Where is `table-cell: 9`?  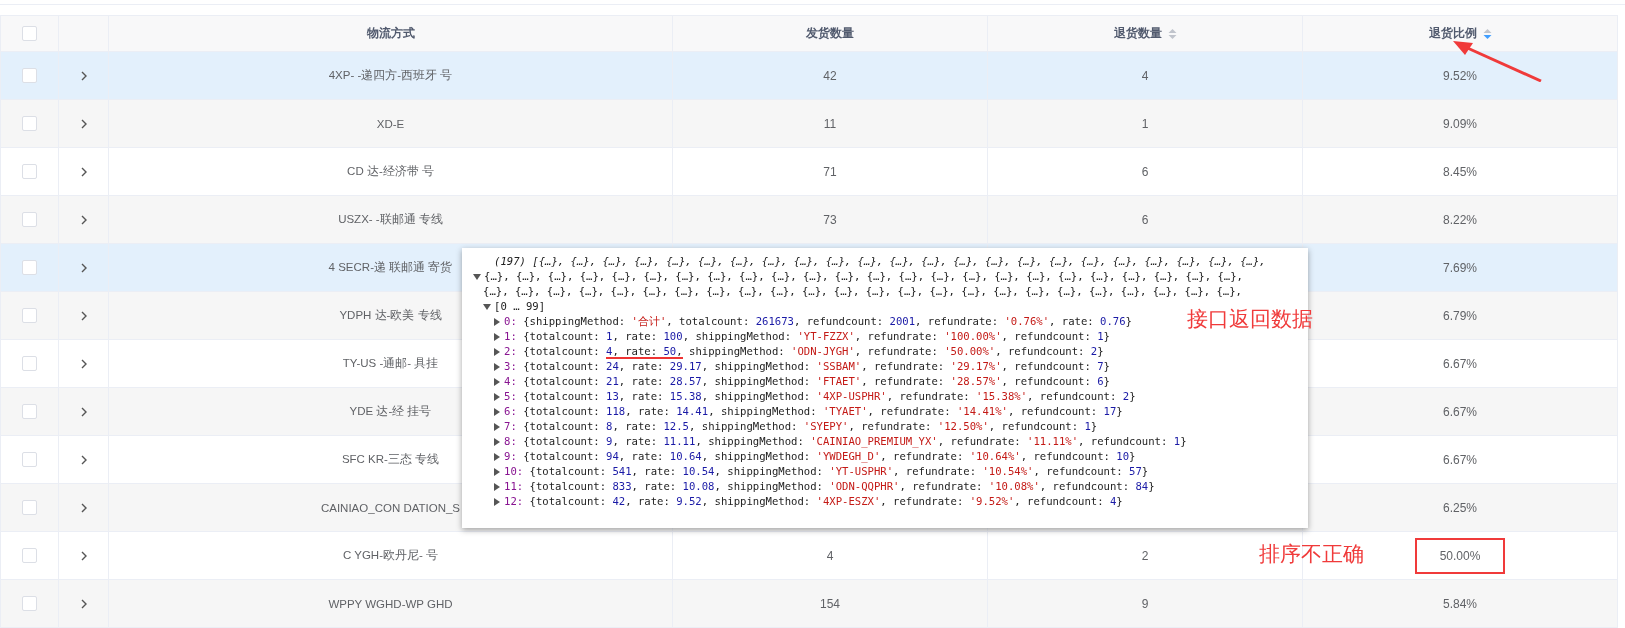 table-cell: 9 is located at coordinates (1145, 603).